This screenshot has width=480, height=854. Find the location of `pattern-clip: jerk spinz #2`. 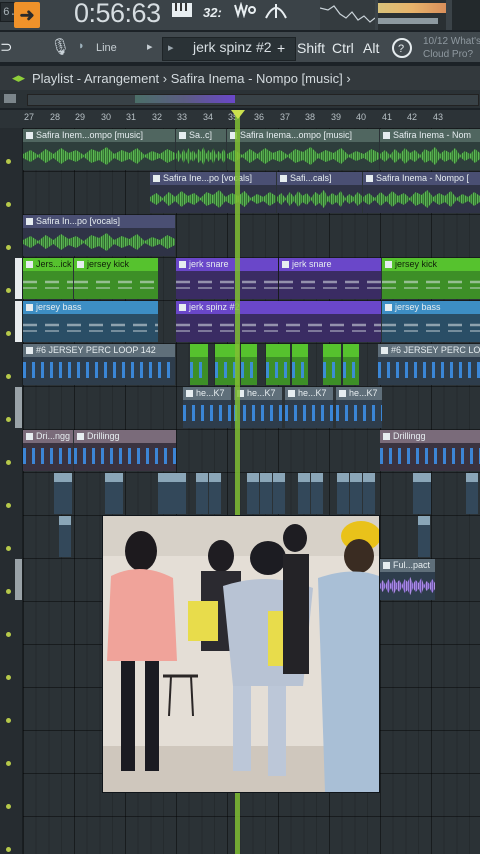

pattern-clip: jerk spinz #2 is located at coordinates (278, 321).